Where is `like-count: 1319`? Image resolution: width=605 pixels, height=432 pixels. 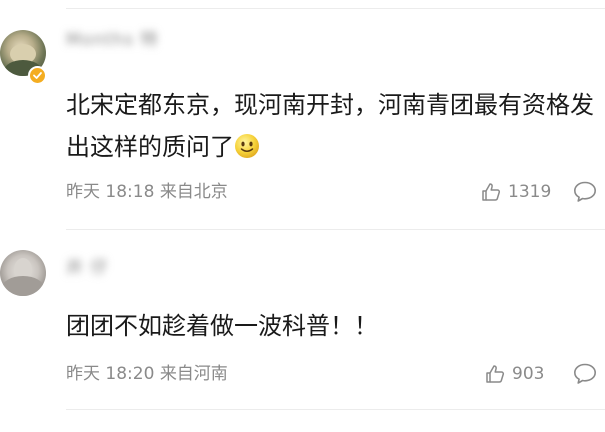 like-count: 1319 is located at coordinates (530, 192).